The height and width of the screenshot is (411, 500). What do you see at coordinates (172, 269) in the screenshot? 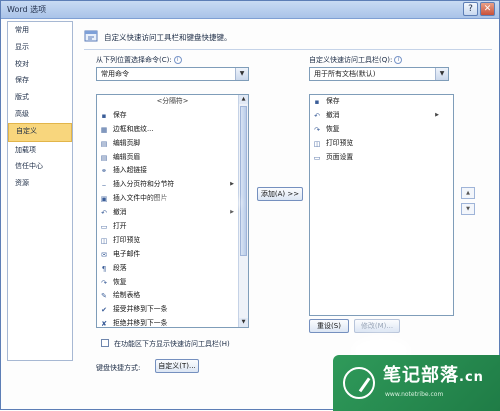
I see `list-item: ¶ 段落` at bounding box center [172, 269].